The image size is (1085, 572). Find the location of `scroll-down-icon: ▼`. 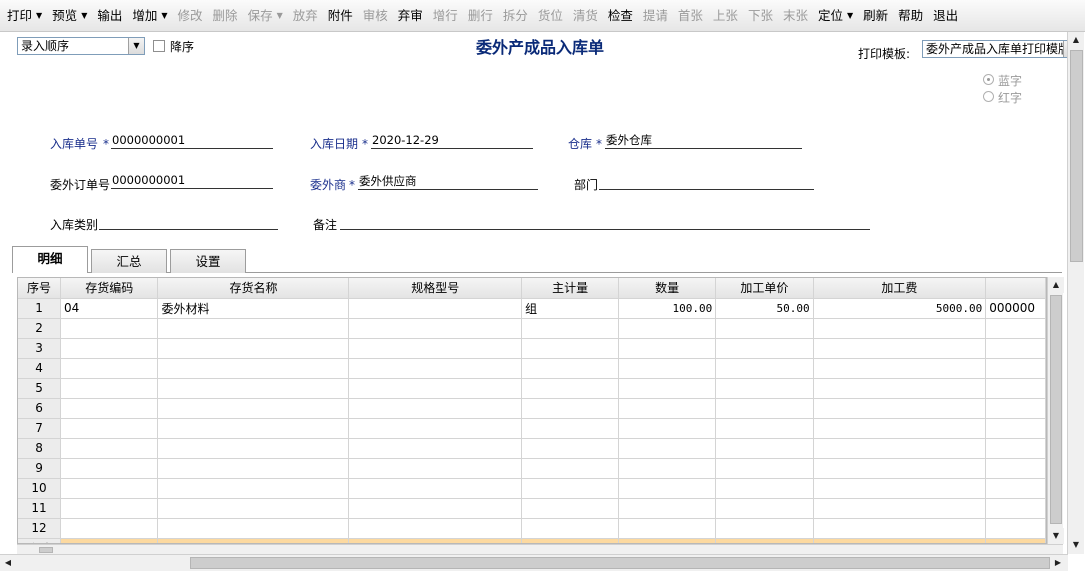

scroll-down-icon: ▼ is located at coordinates (1056, 536).